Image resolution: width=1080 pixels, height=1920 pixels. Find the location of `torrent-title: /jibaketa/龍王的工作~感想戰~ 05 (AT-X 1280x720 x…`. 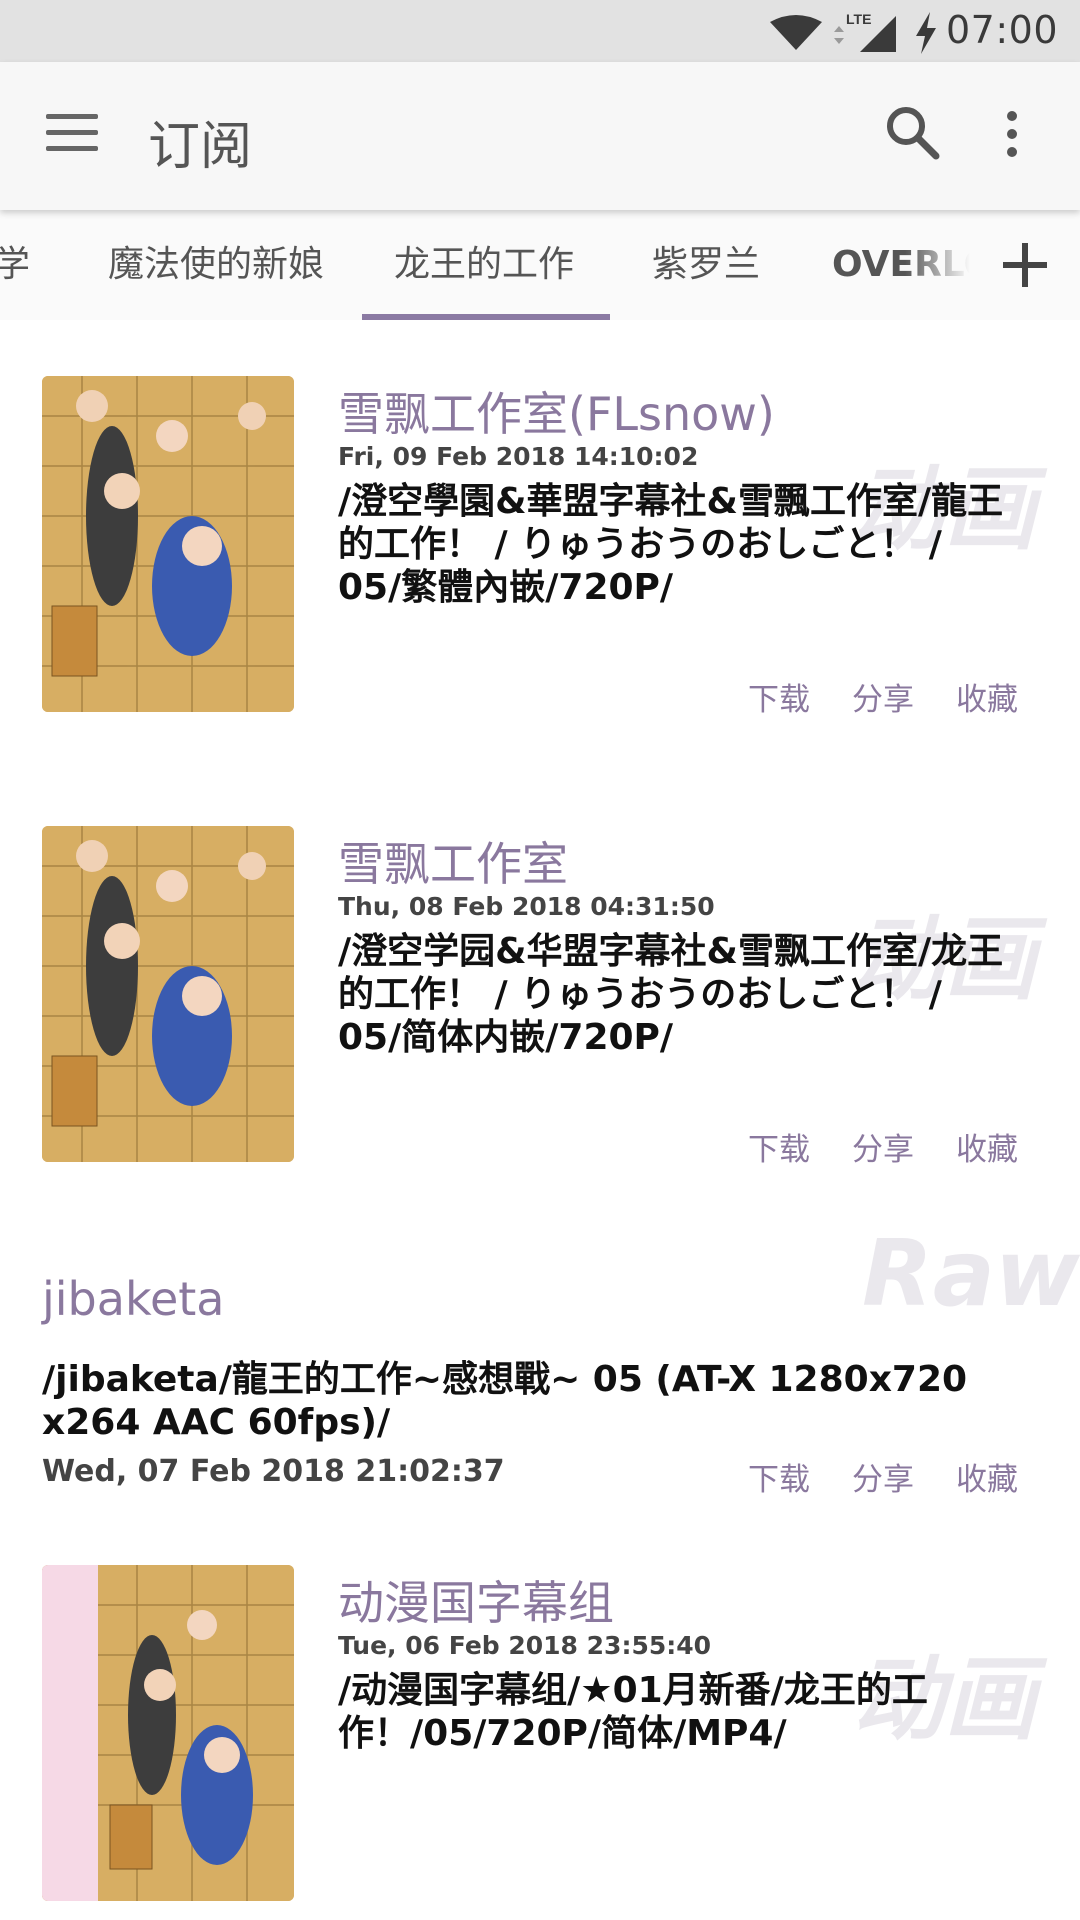

torrent-title: /jibaketa/龍王的工作~感想戰~ 05 (AT-X 1280x720 x… is located at coordinates (522, 1401).